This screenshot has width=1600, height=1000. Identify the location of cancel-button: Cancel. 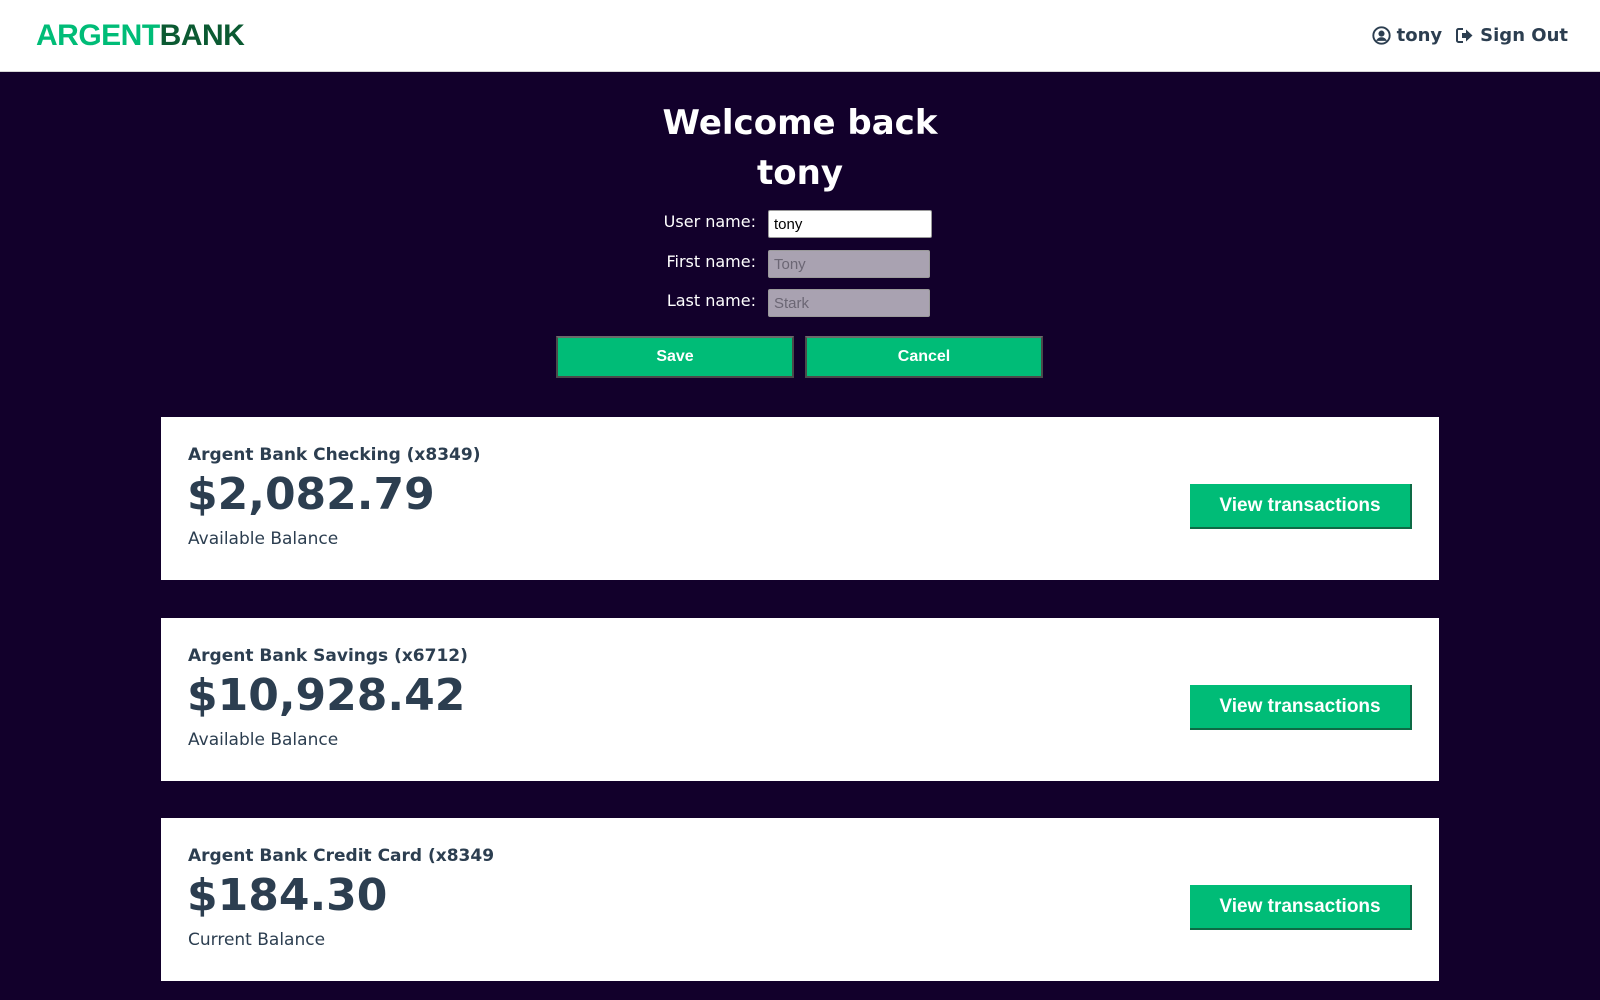
(924, 357).